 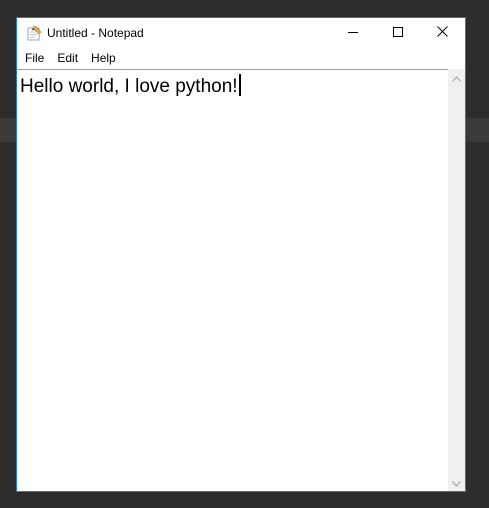 I want to click on minimize-icon, so click(x=352, y=33).